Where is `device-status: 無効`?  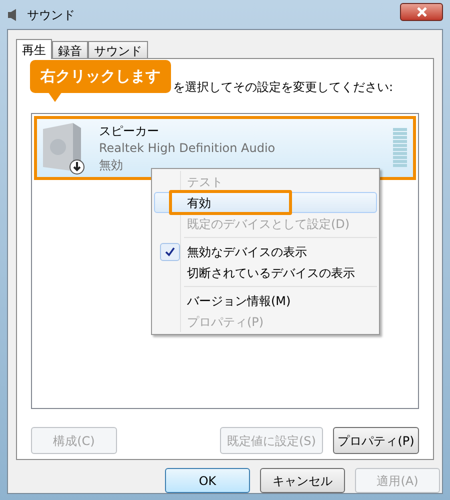
device-status: 無効 is located at coordinates (111, 165).